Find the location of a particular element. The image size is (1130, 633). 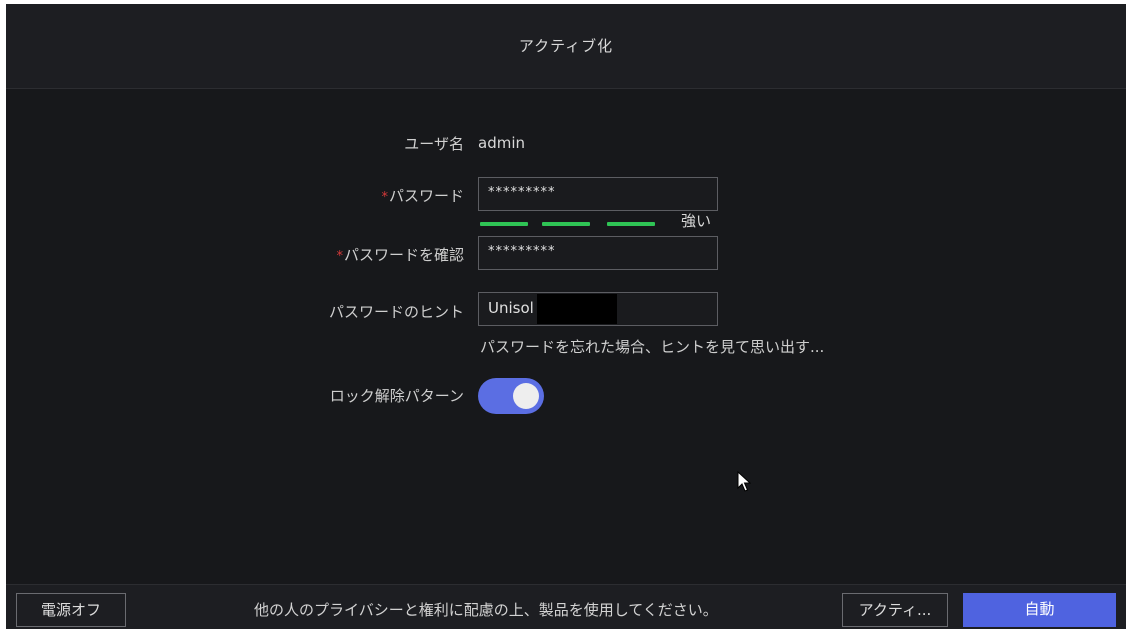

unlock-pattern-toggle is located at coordinates (511, 396).